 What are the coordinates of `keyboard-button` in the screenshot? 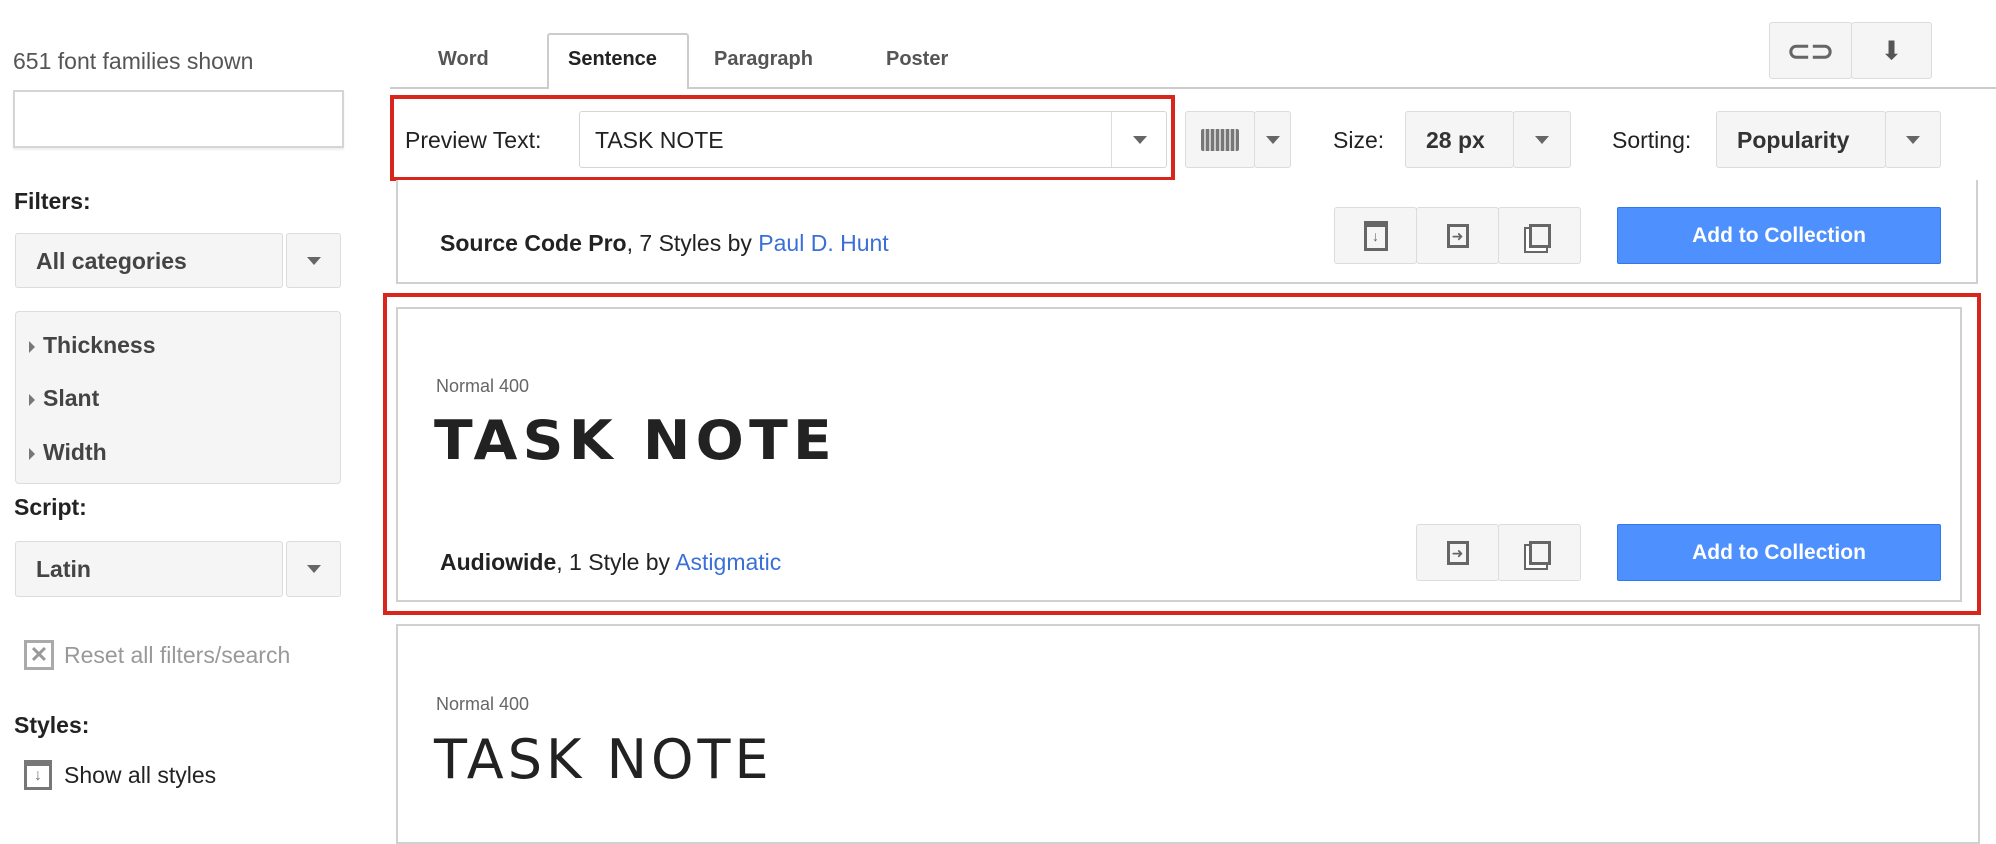 It's located at (1220, 139).